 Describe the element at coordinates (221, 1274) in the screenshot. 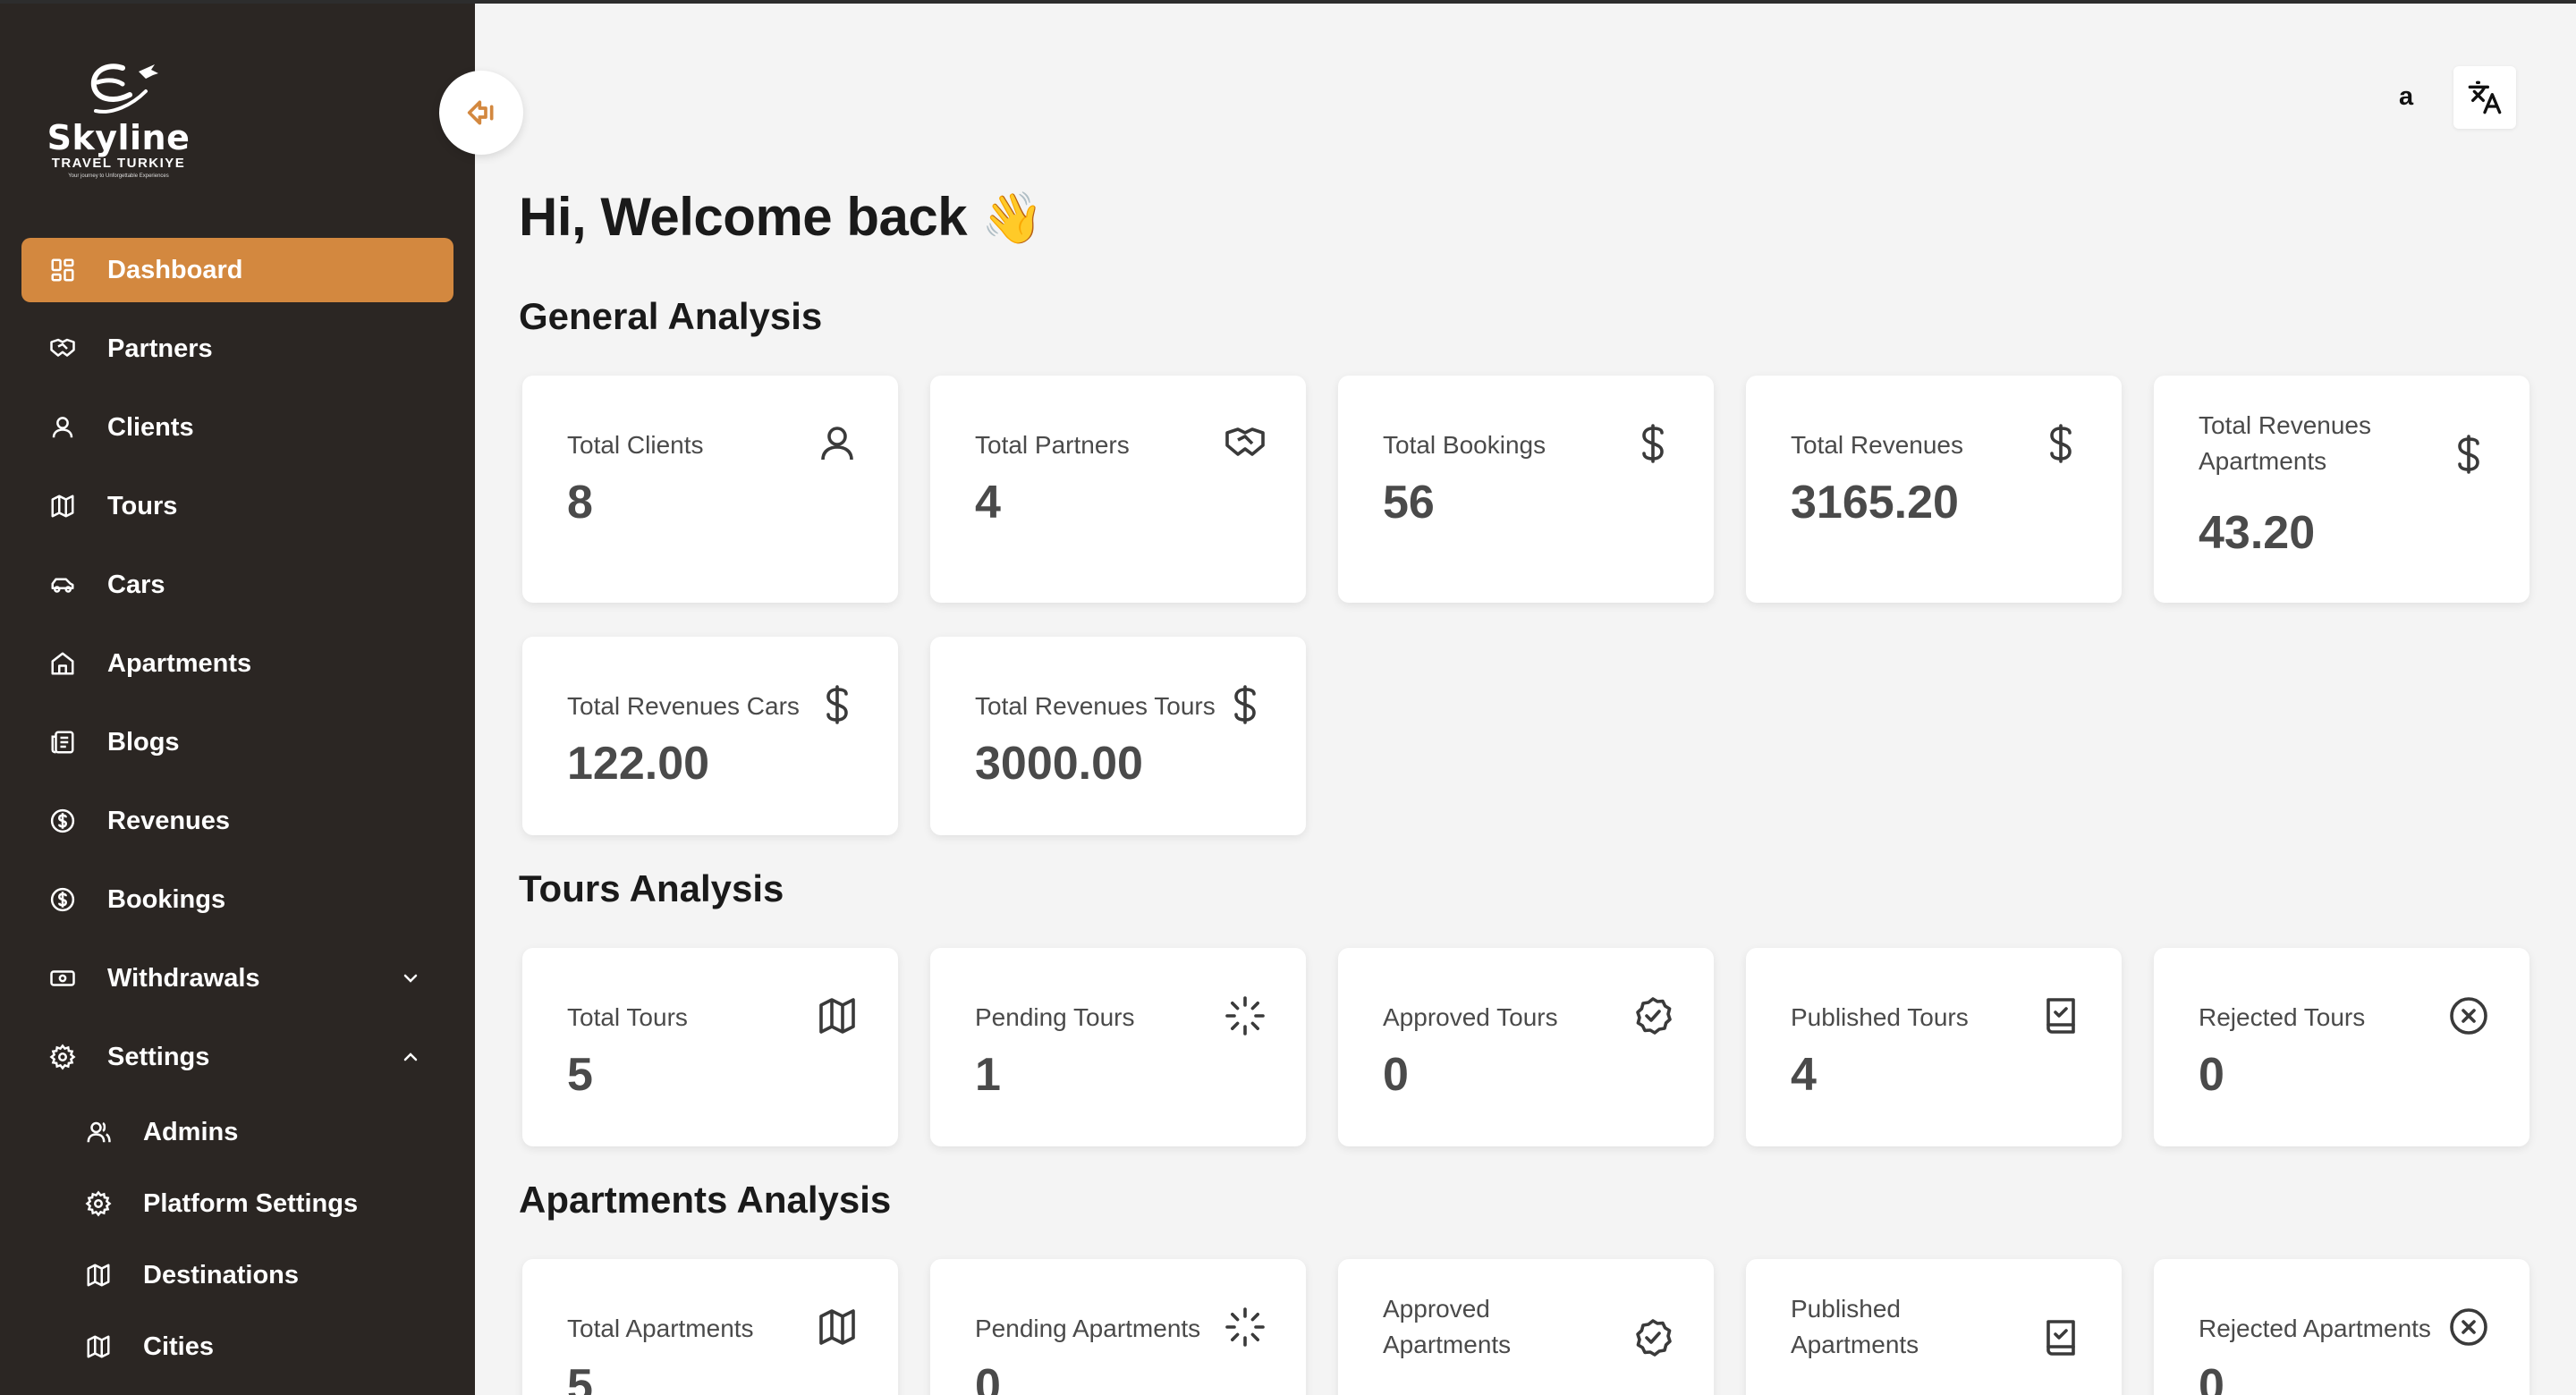

I see `sidebar-subitem-label: Destinations` at that location.